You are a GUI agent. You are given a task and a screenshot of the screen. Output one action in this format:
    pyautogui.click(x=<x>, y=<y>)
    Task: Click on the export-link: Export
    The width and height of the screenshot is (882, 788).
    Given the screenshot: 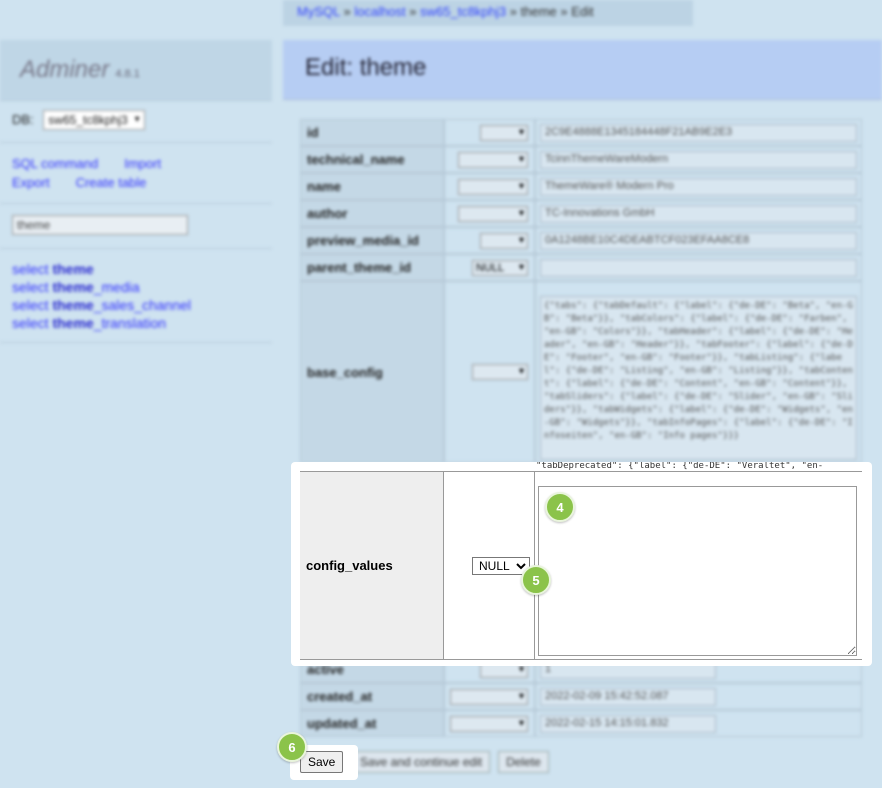 What is the action you would take?
    pyautogui.click(x=31, y=182)
    